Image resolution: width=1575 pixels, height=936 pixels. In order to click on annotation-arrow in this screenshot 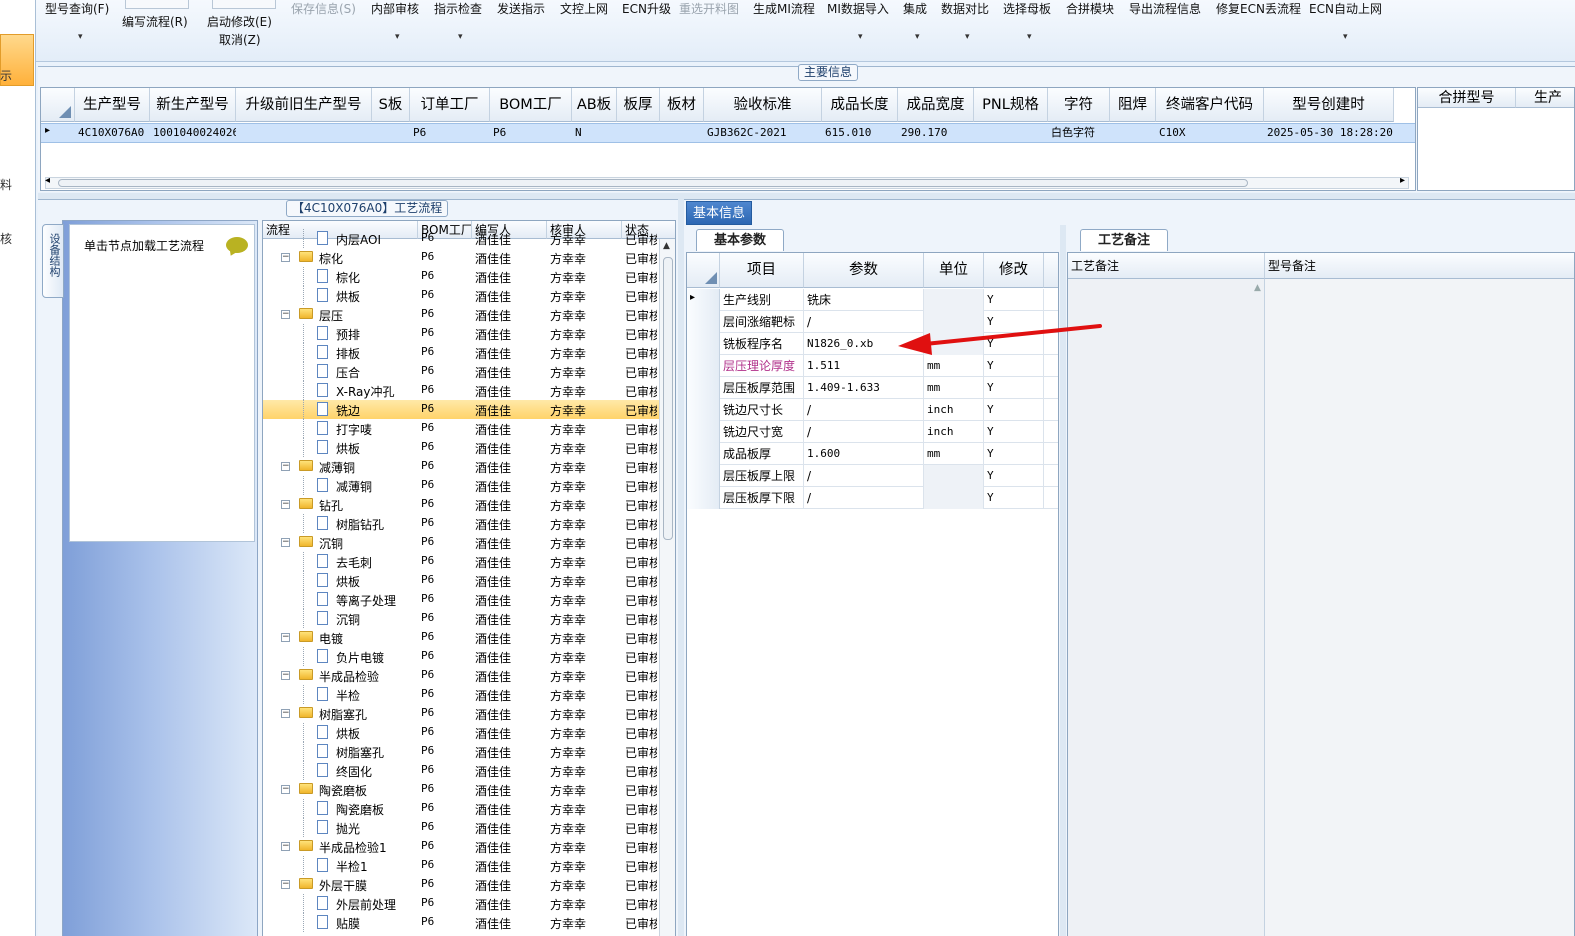, I will do `click(1000, 339)`.